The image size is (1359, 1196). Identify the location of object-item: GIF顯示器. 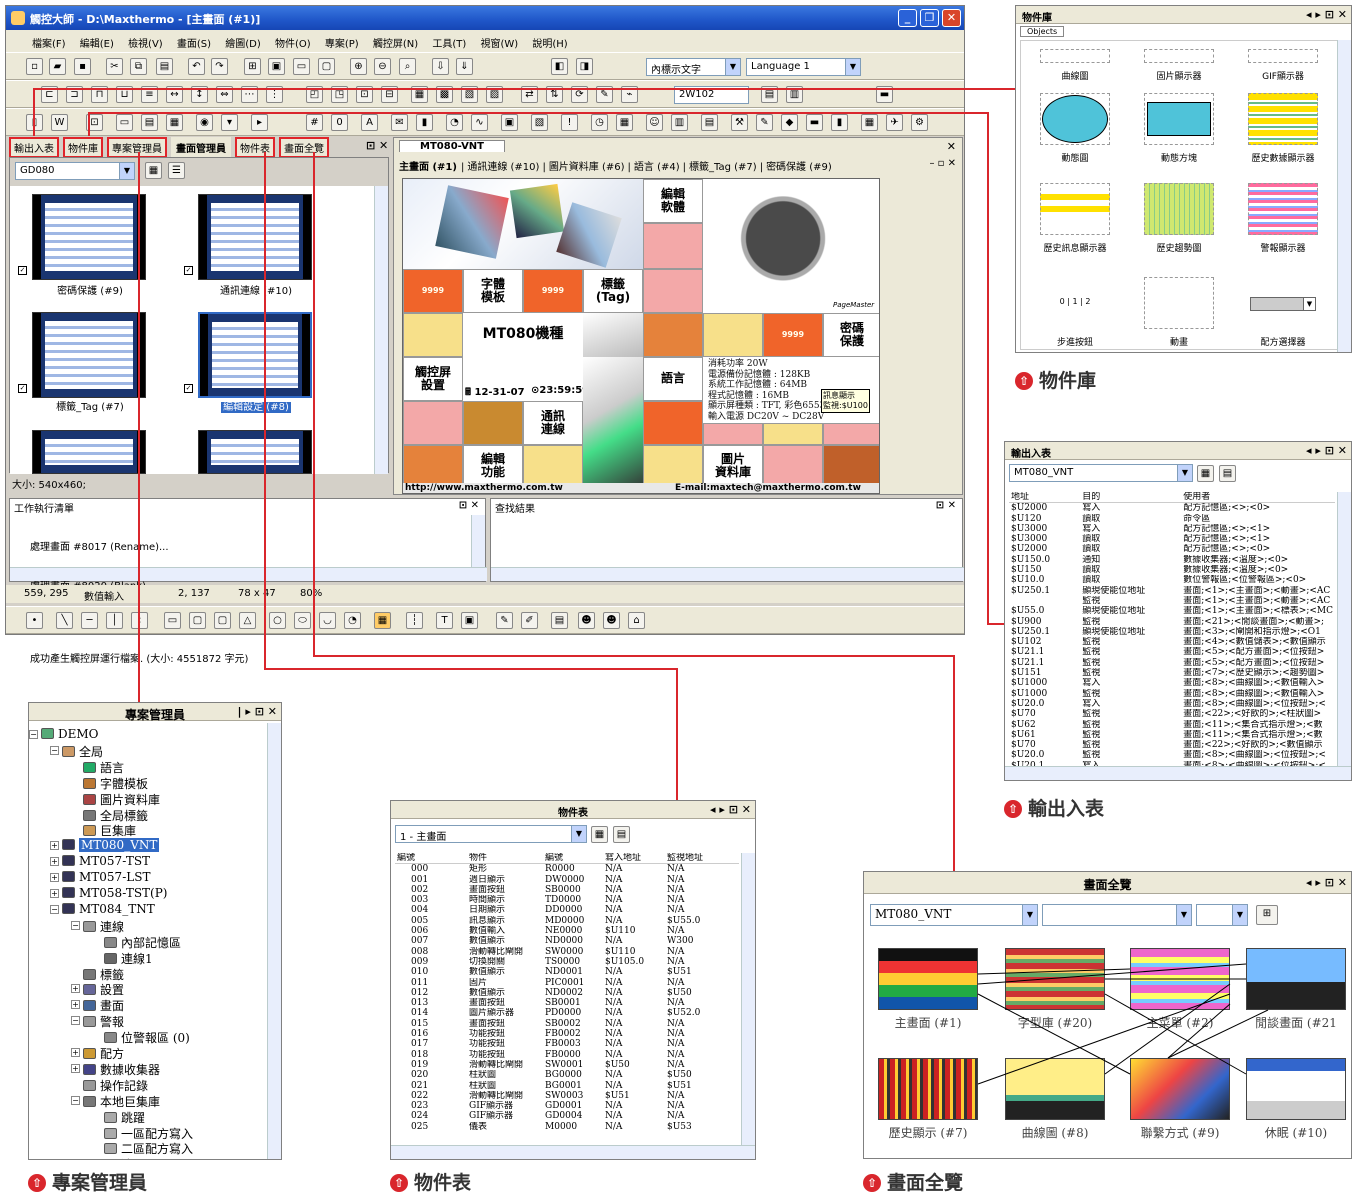
(1283, 65).